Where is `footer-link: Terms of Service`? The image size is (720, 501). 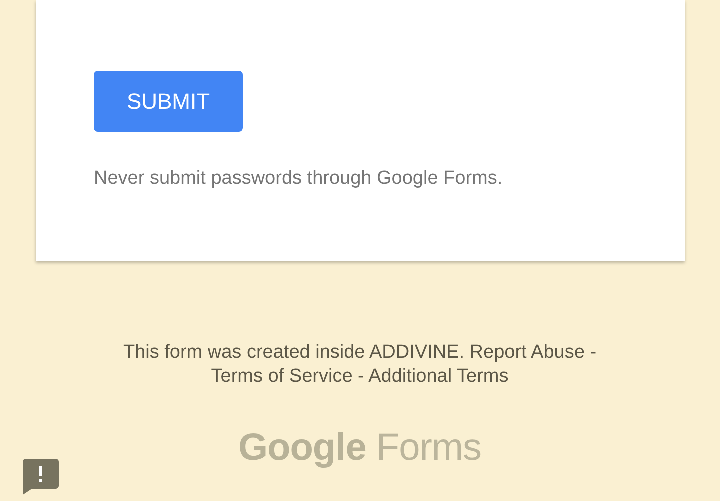 footer-link: Terms of Service is located at coordinates (282, 376).